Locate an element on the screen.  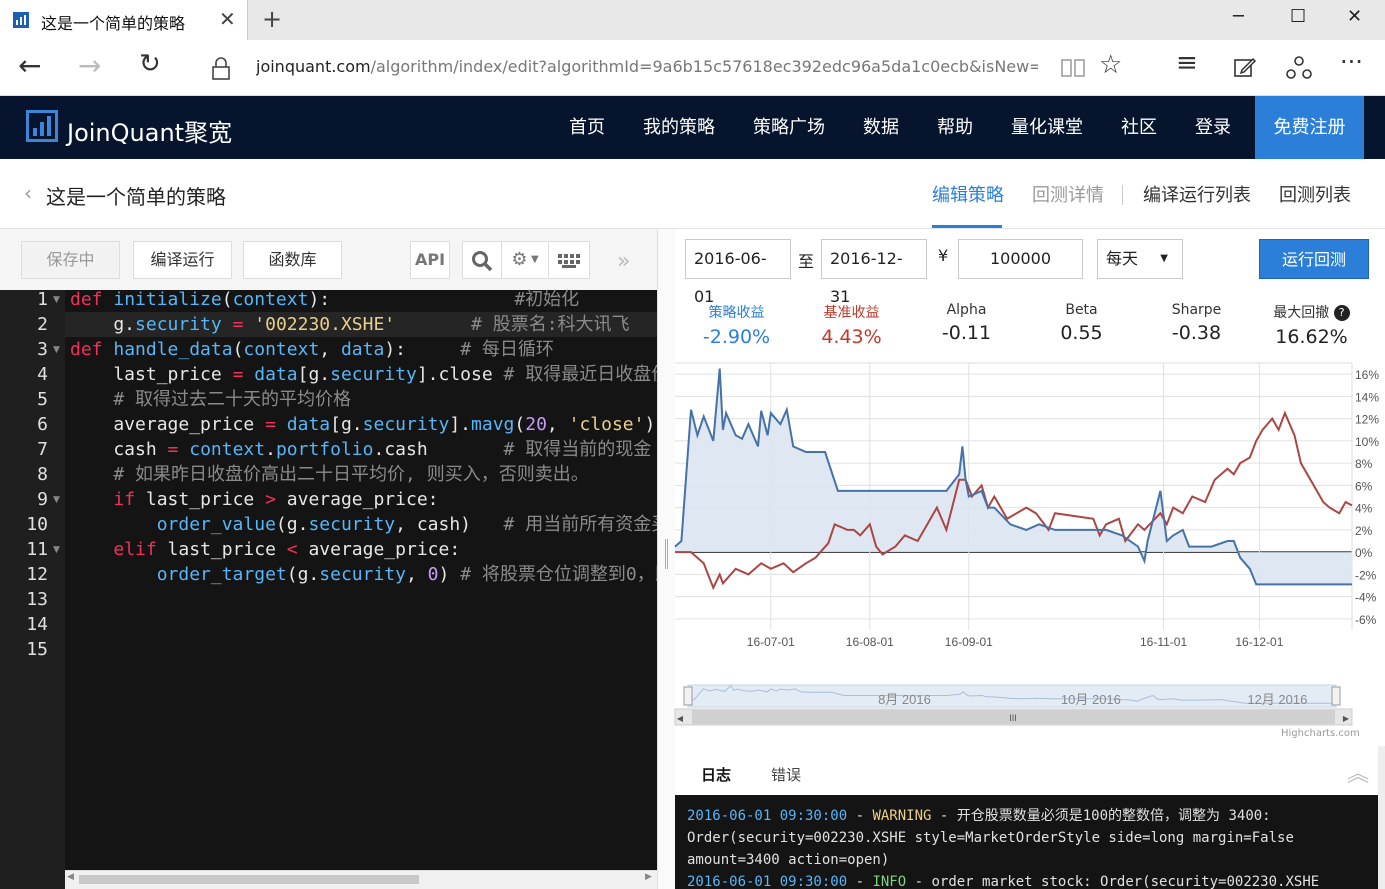
compile-run-button: 编译运行 is located at coordinates (182, 260).